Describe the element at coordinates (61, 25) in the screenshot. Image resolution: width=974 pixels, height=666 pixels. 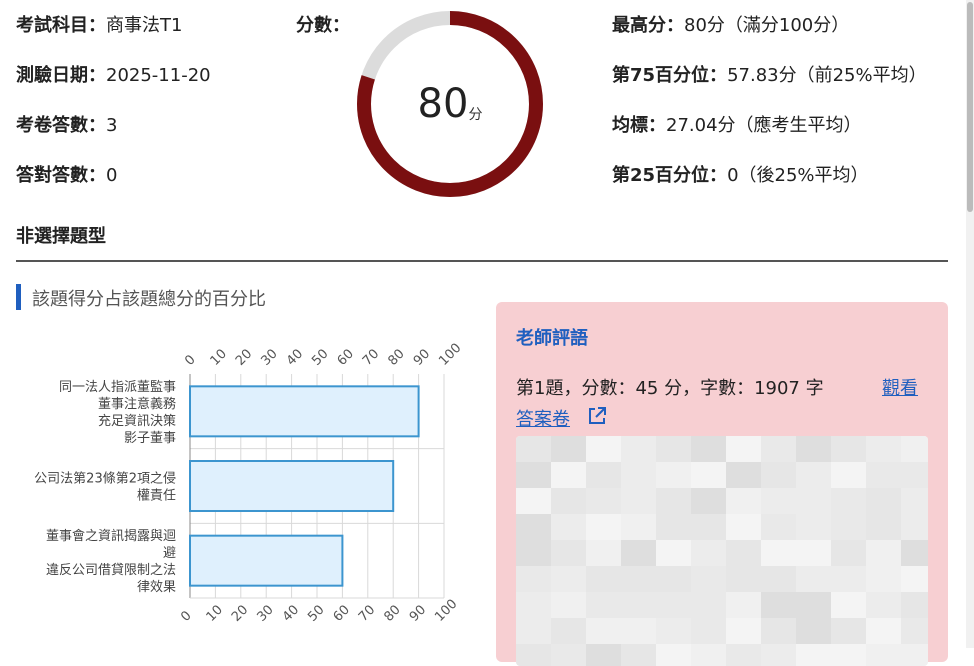
I see `exam-info-label: 考試科目：` at that location.